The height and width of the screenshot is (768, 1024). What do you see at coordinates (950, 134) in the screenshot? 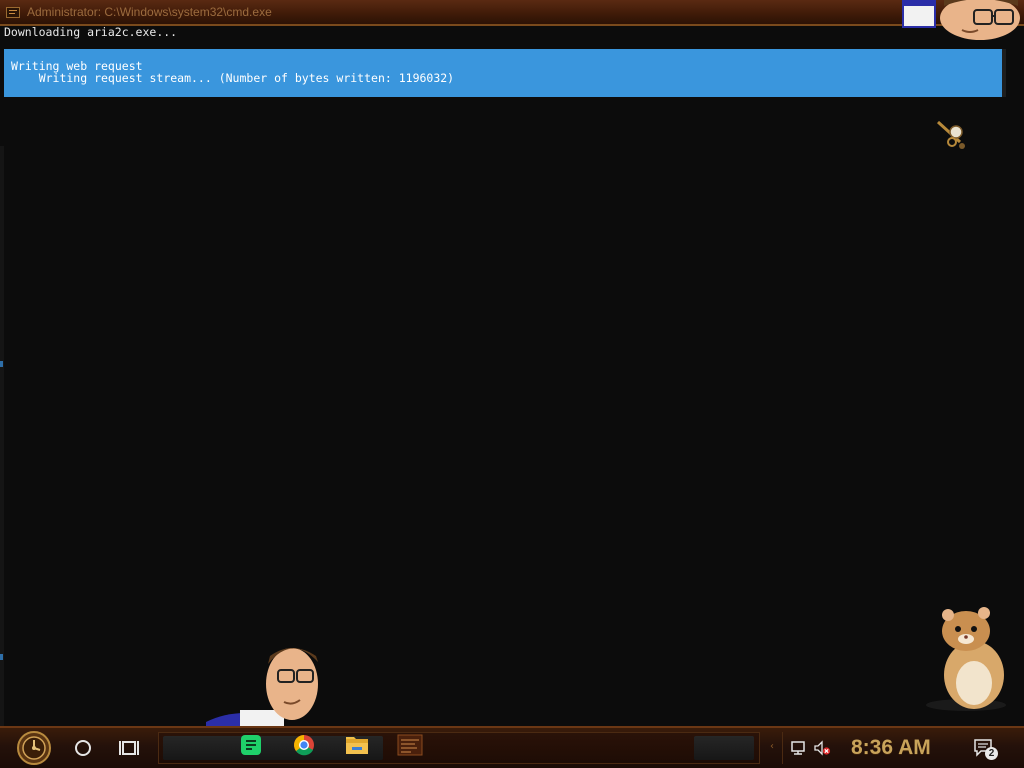
I see `steampunk-cursor-icon` at bounding box center [950, 134].